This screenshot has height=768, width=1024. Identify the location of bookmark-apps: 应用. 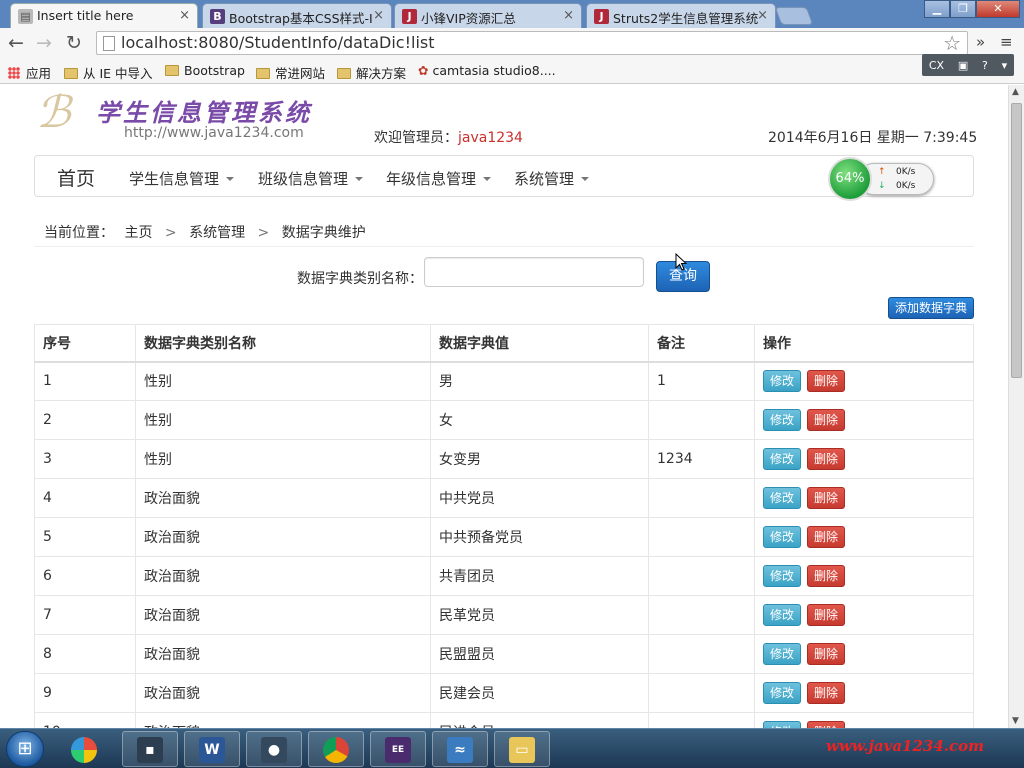
(29, 72).